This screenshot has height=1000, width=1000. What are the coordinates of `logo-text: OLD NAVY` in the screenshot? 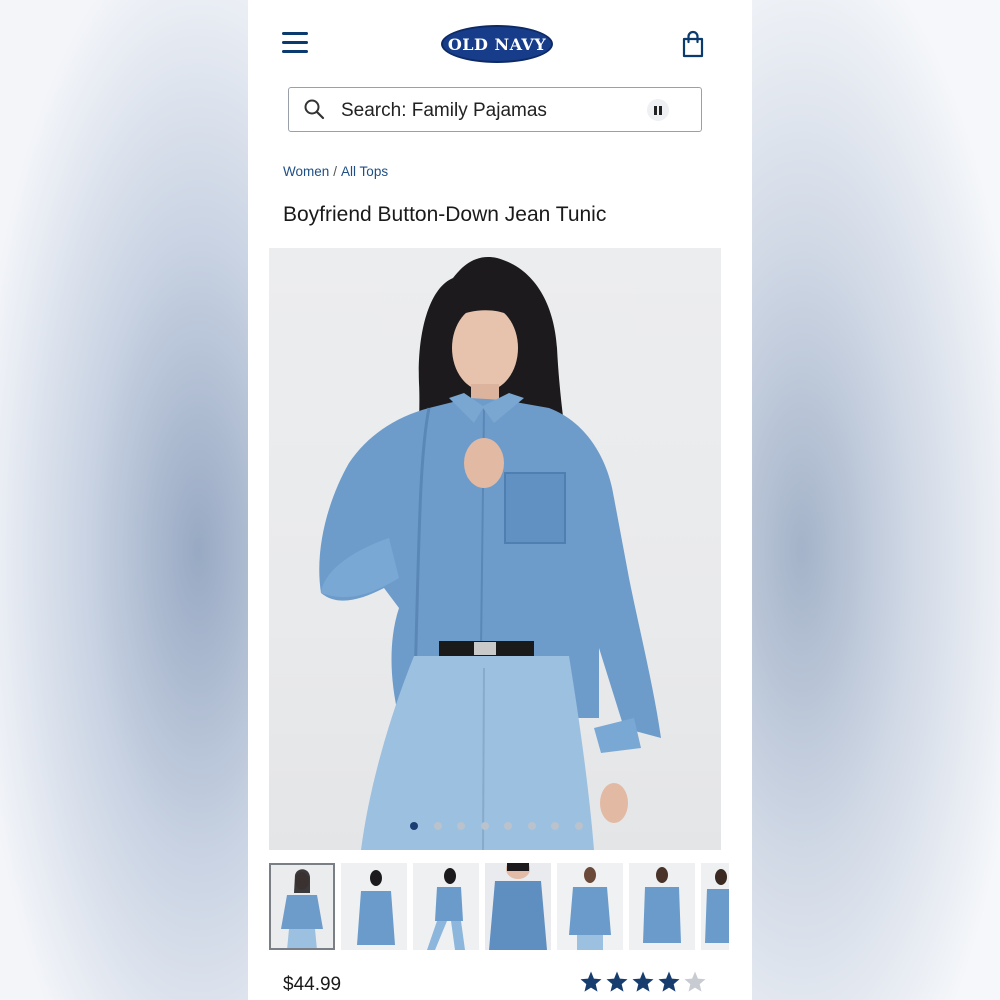 It's located at (497, 44).